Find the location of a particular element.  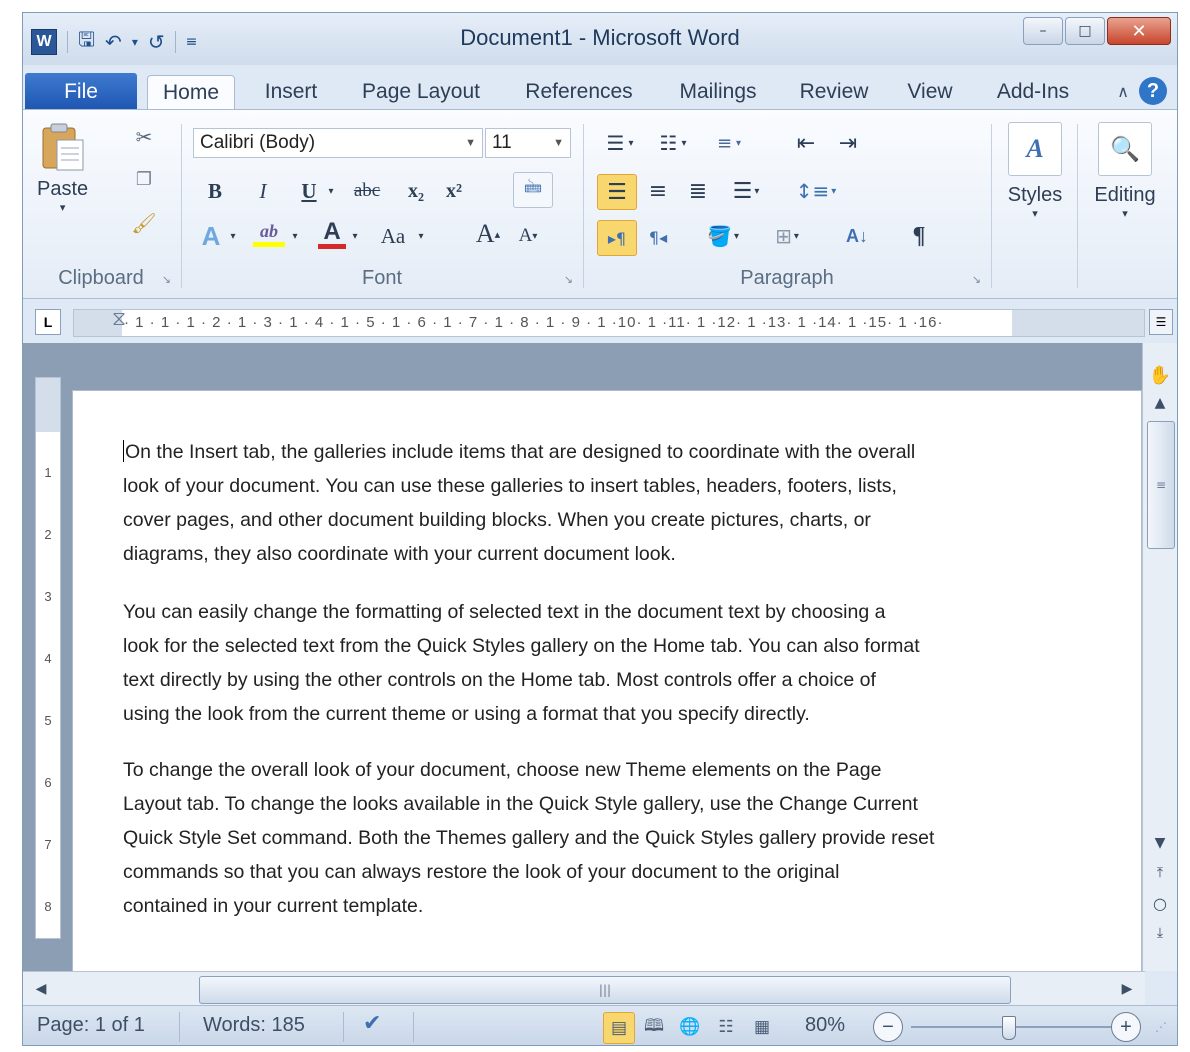

text-effects-icon: A is located at coordinates (211, 236).